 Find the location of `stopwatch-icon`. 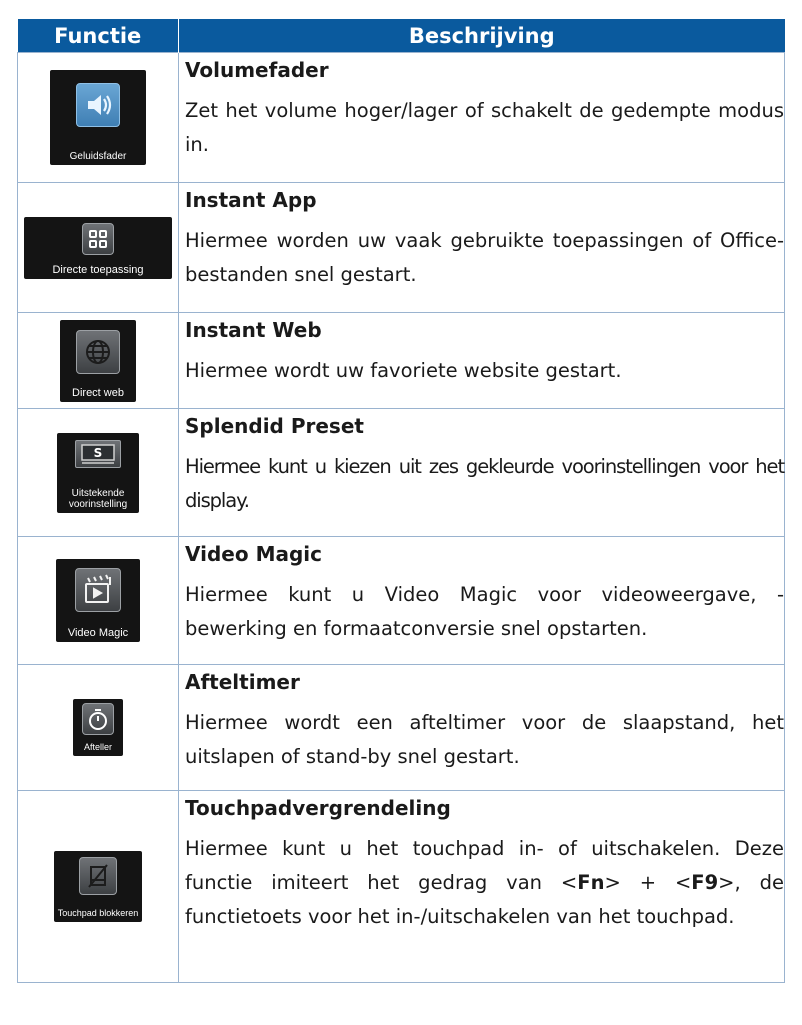

stopwatch-icon is located at coordinates (98, 719).